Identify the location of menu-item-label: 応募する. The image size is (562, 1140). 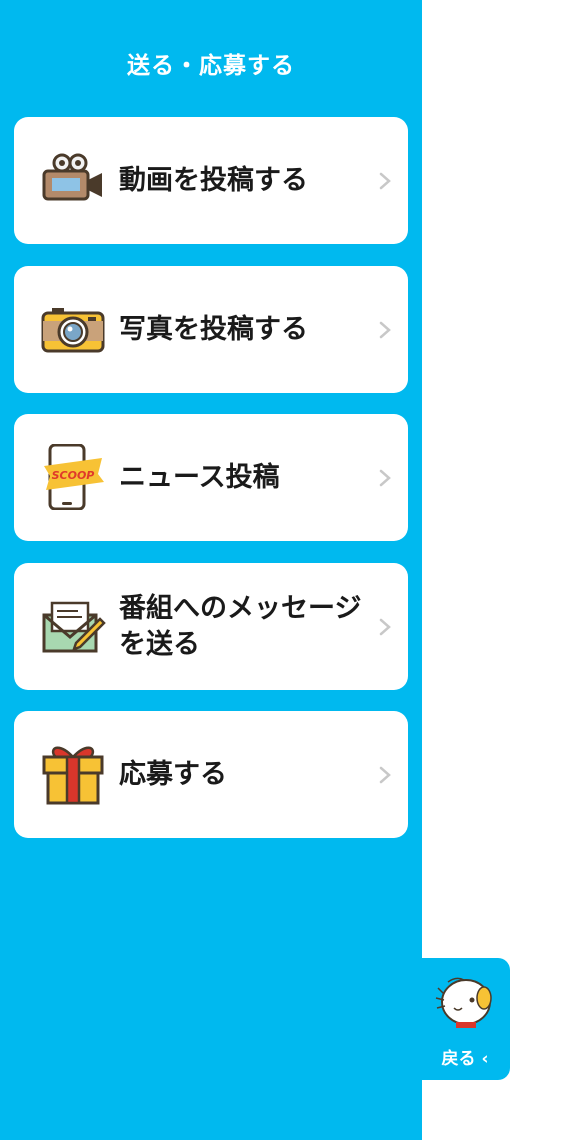
(173, 774).